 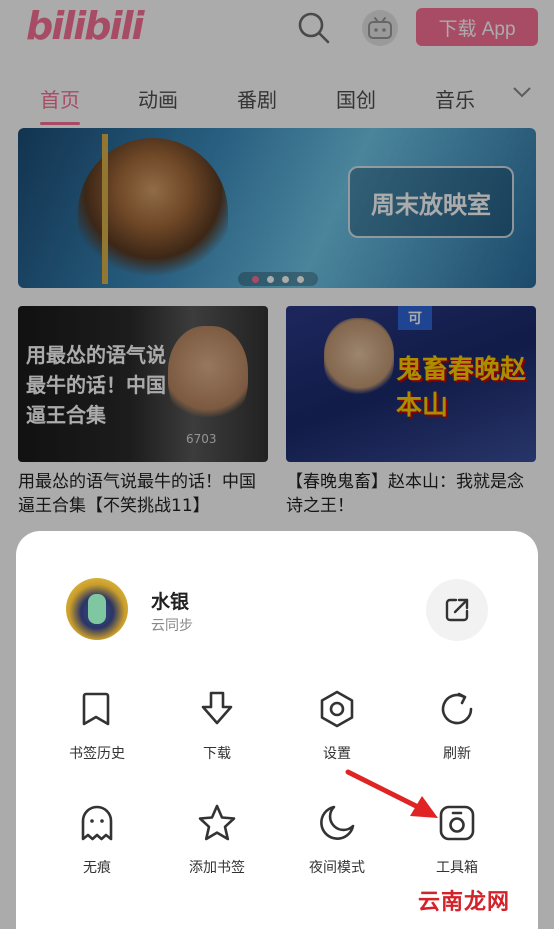 What do you see at coordinates (457, 754) in the screenshot?
I see `menu-label: 刷新` at bounding box center [457, 754].